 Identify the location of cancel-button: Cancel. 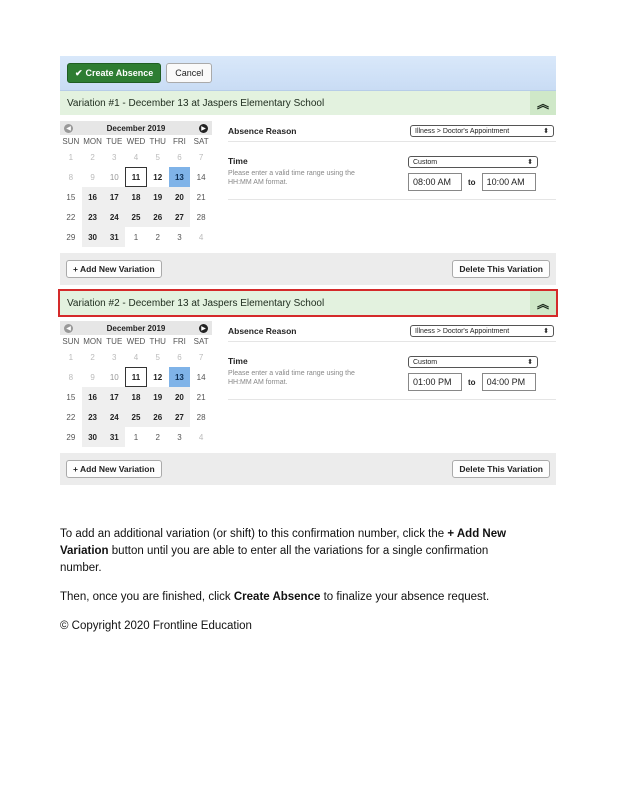
(189, 73).